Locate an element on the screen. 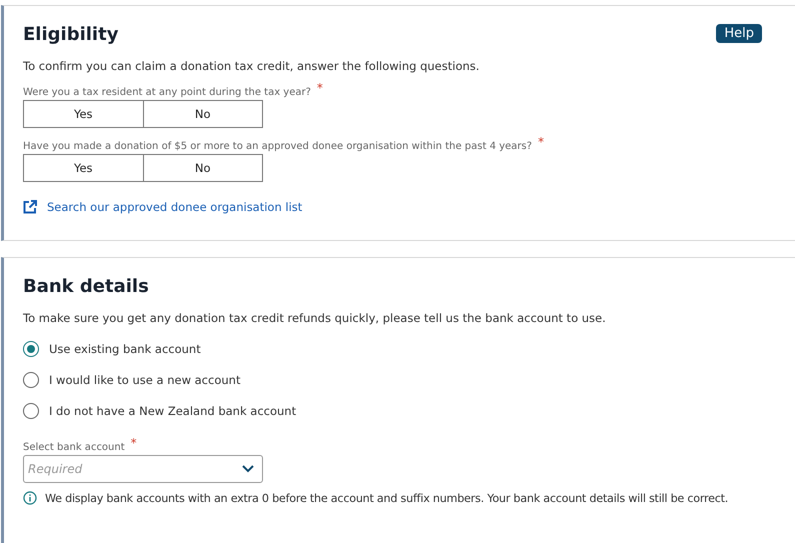 The image size is (795, 543). field-label: Select bank account is located at coordinates (74, 448).